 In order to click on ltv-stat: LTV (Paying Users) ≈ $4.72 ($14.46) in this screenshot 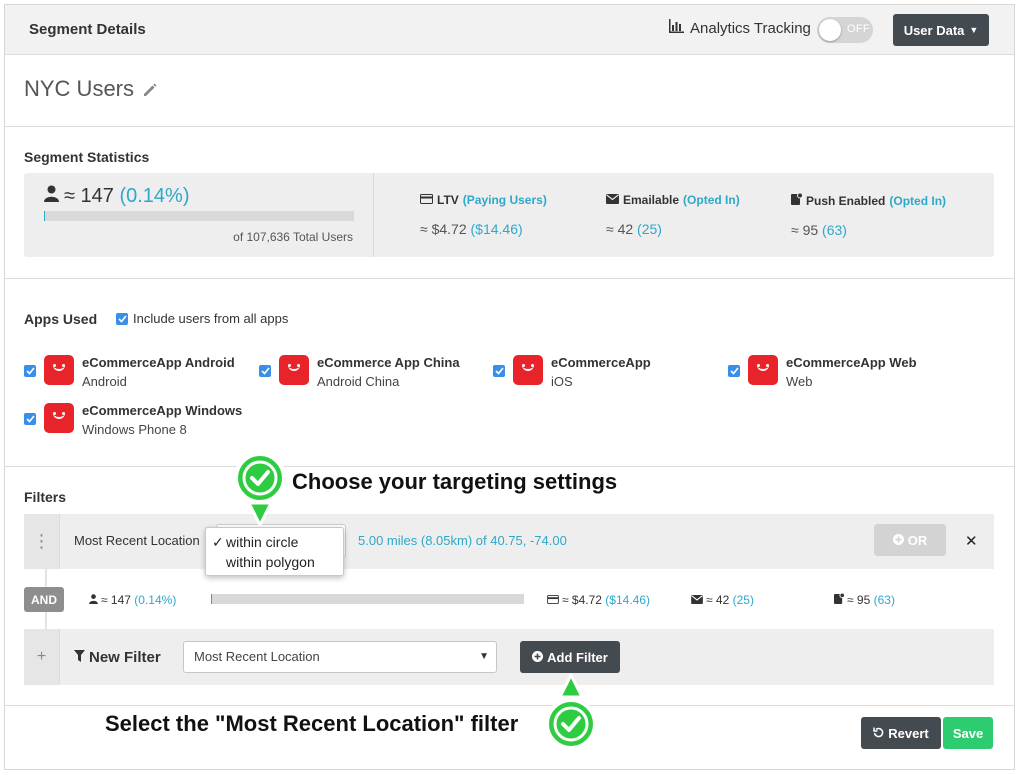, I will do `click(483, 215)`.